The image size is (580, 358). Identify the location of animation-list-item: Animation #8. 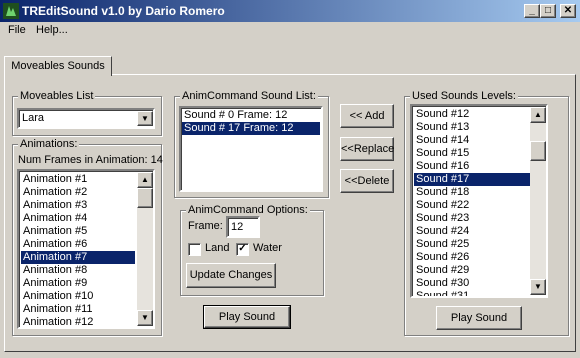
(78, 270).